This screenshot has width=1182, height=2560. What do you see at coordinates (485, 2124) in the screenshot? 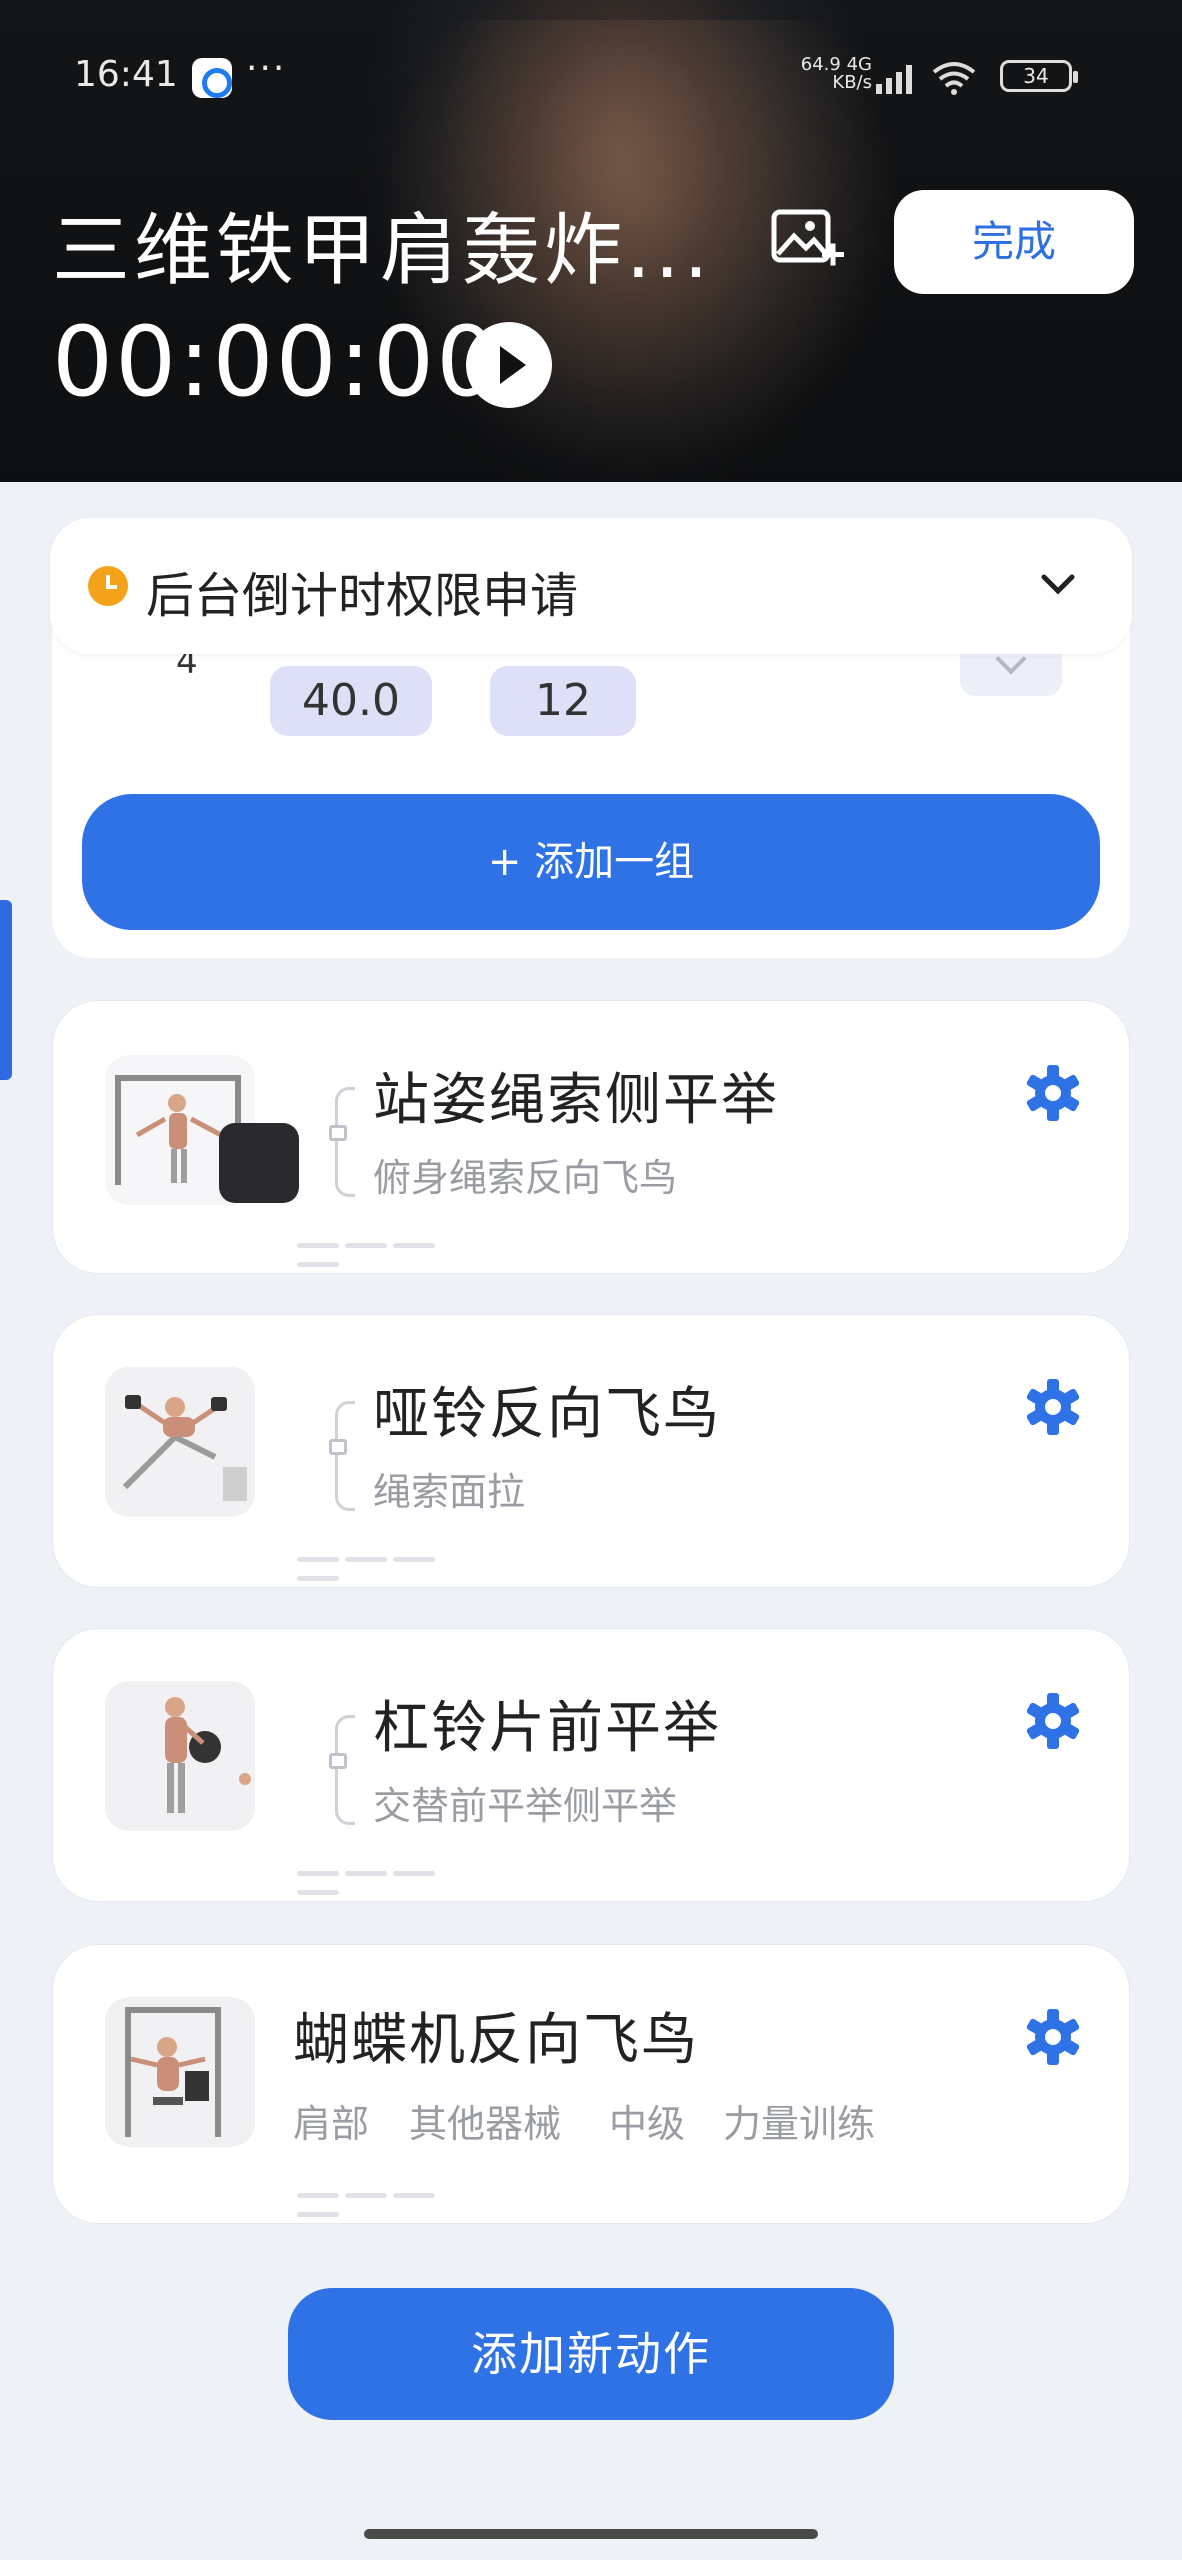
I see `exercise-tag-equipment: 其他器械` at bounding box center [485, 2124].